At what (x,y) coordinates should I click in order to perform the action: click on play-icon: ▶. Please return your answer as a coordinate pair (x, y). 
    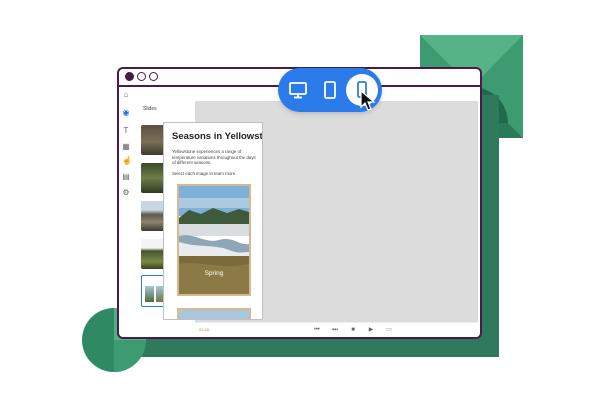
    Looking at the image, I should click on (371, 330).